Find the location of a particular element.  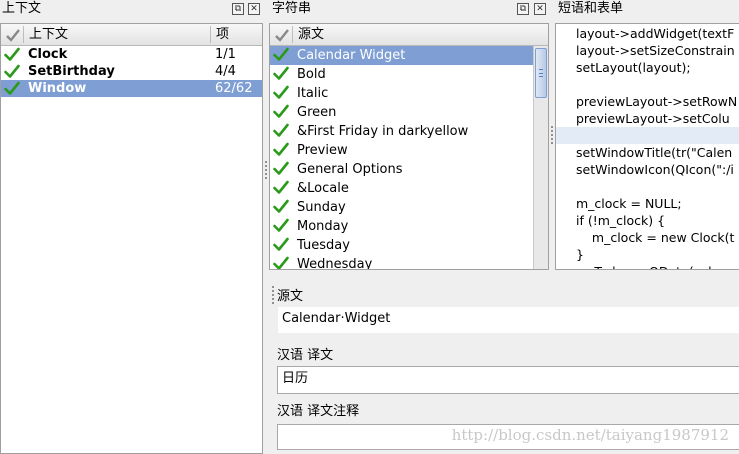

items-column-header: 项 is located at coordinates (222, 35).